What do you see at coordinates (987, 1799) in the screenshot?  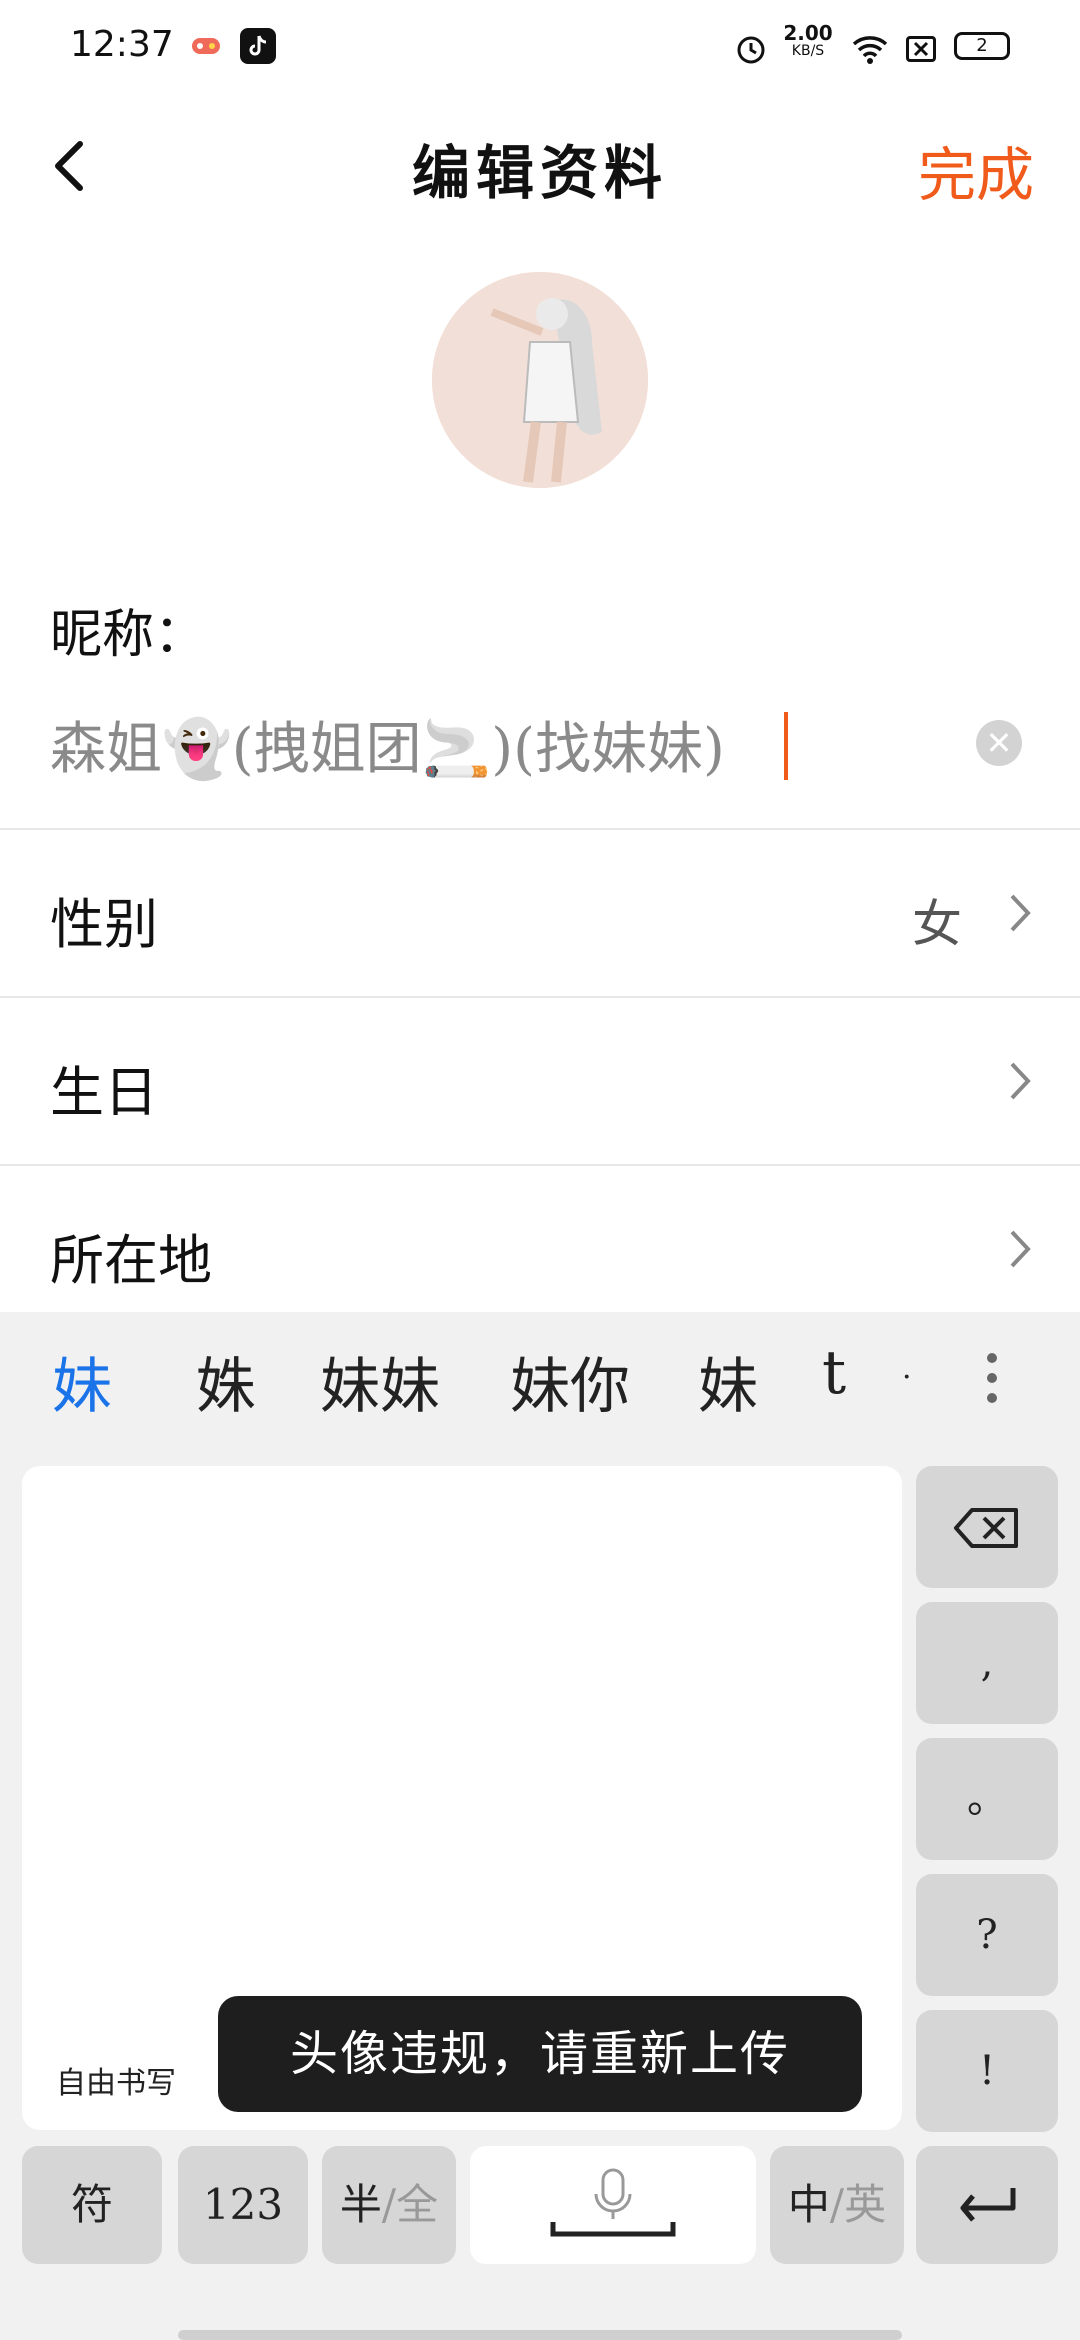 I see `period-key: 。` at bounding box center [987, 1799].